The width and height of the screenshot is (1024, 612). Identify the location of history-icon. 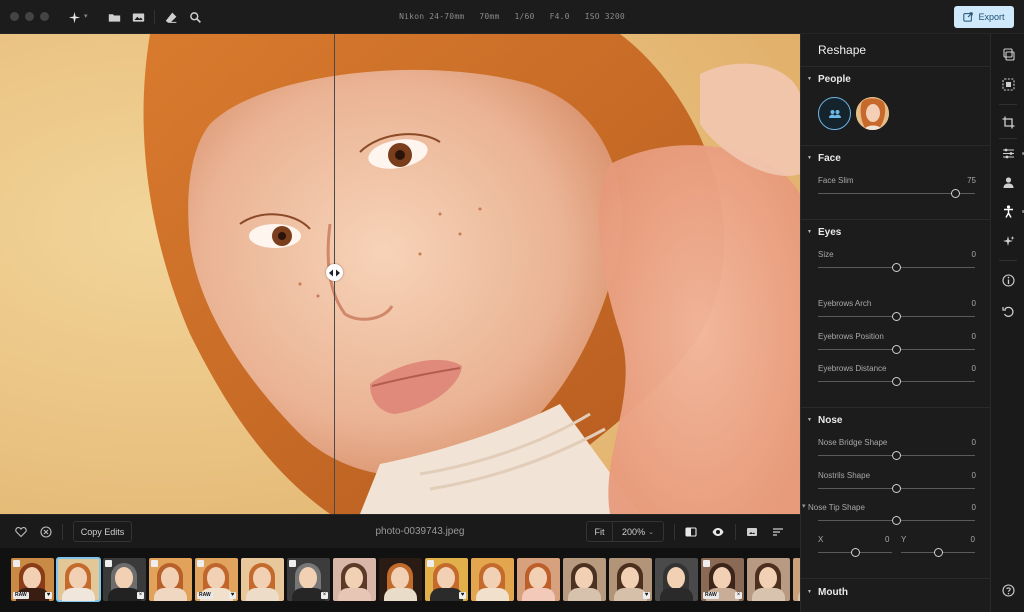
(1008, 311).